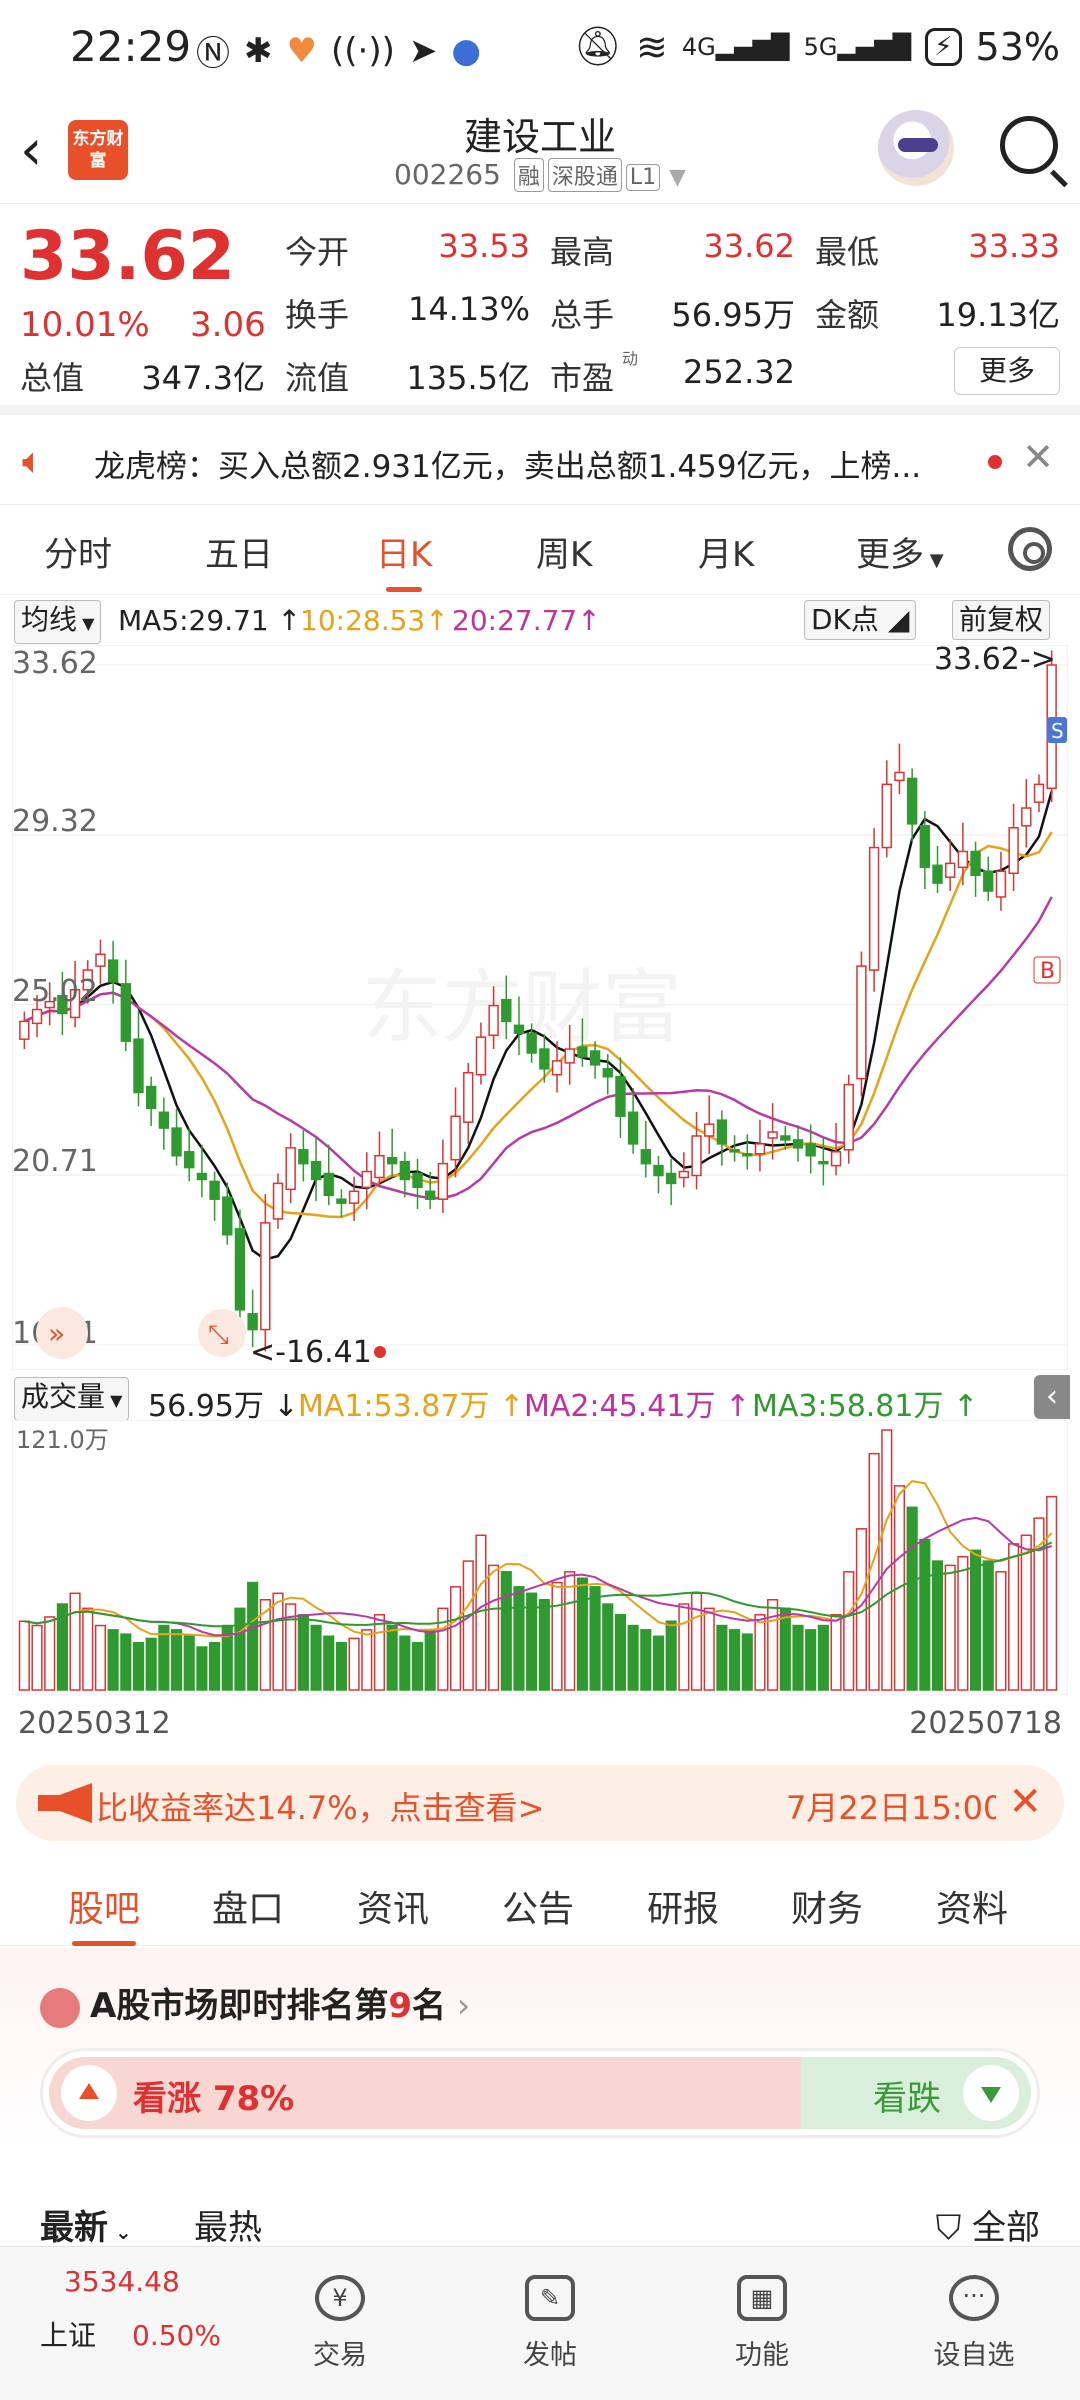 This screenshot has width=1080, height=2400. I want to click on market-rank: A股市场即时排名第9名 ›, so click(255, 2003).